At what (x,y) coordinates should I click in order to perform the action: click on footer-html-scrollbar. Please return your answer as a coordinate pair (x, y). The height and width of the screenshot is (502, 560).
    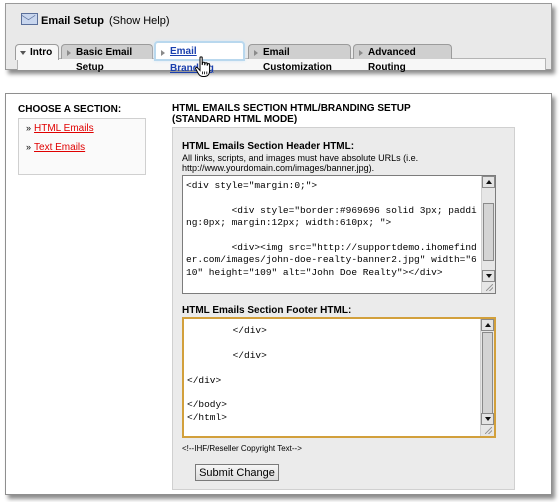
    Looking at the image, I should click on (487, 377).